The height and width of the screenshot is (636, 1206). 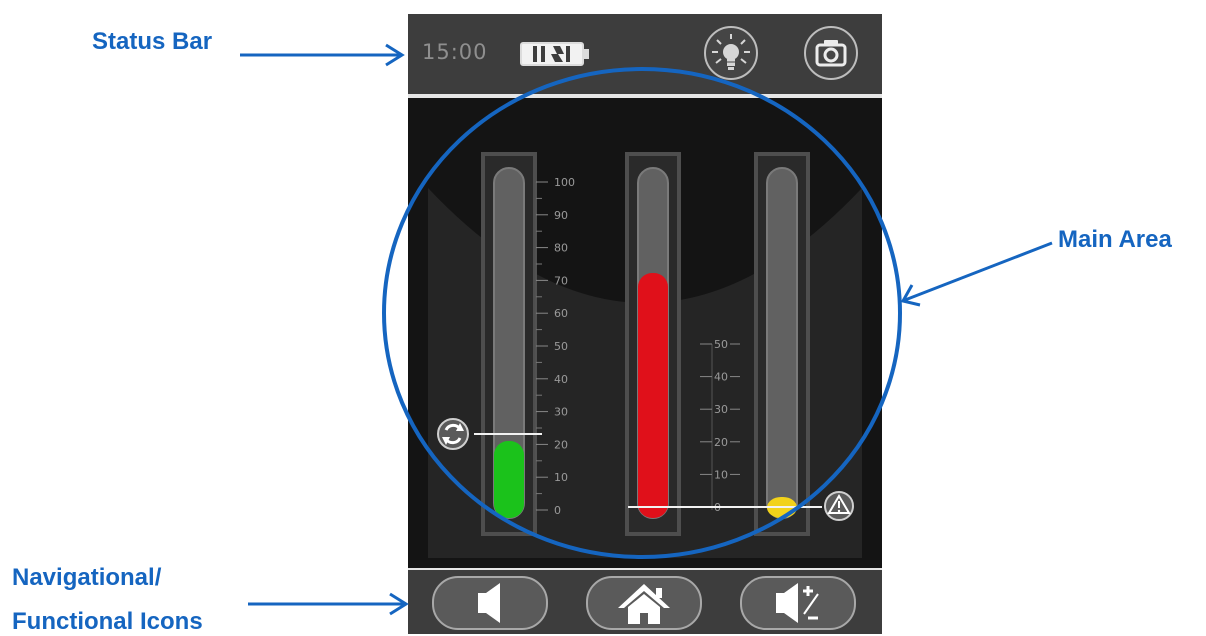 I want to click on speaker-icon, so click(x=489, y=603).